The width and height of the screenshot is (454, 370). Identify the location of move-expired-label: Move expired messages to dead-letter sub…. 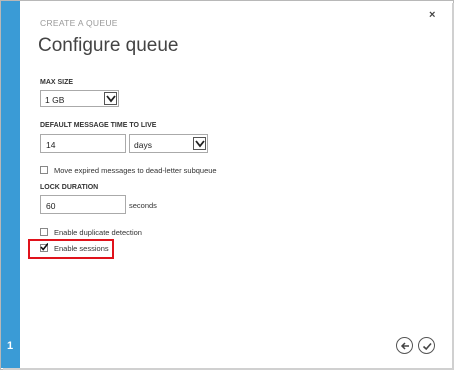
(135, 170).